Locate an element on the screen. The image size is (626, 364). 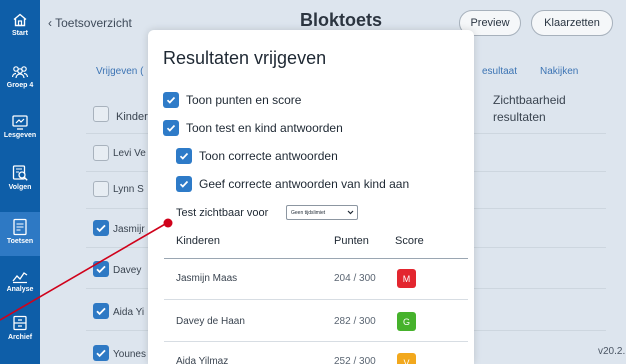
bg-row-name: Younes is located at coordinates (129, 354).